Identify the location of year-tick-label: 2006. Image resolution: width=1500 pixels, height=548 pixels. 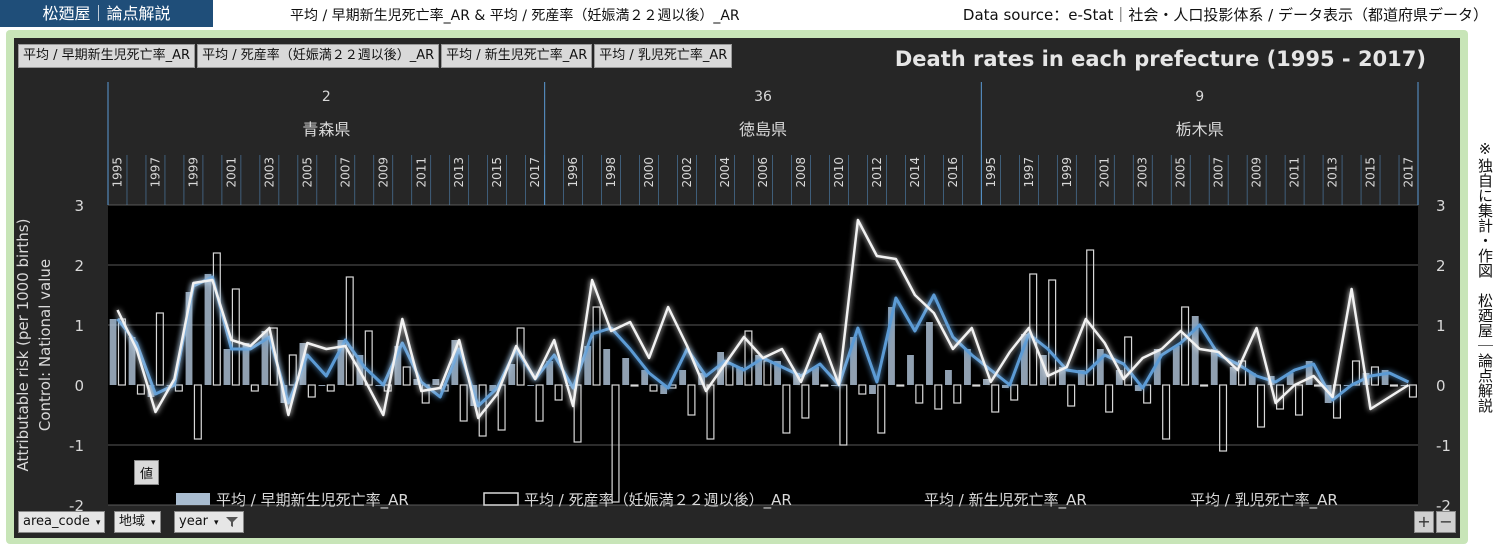
(763, 172).